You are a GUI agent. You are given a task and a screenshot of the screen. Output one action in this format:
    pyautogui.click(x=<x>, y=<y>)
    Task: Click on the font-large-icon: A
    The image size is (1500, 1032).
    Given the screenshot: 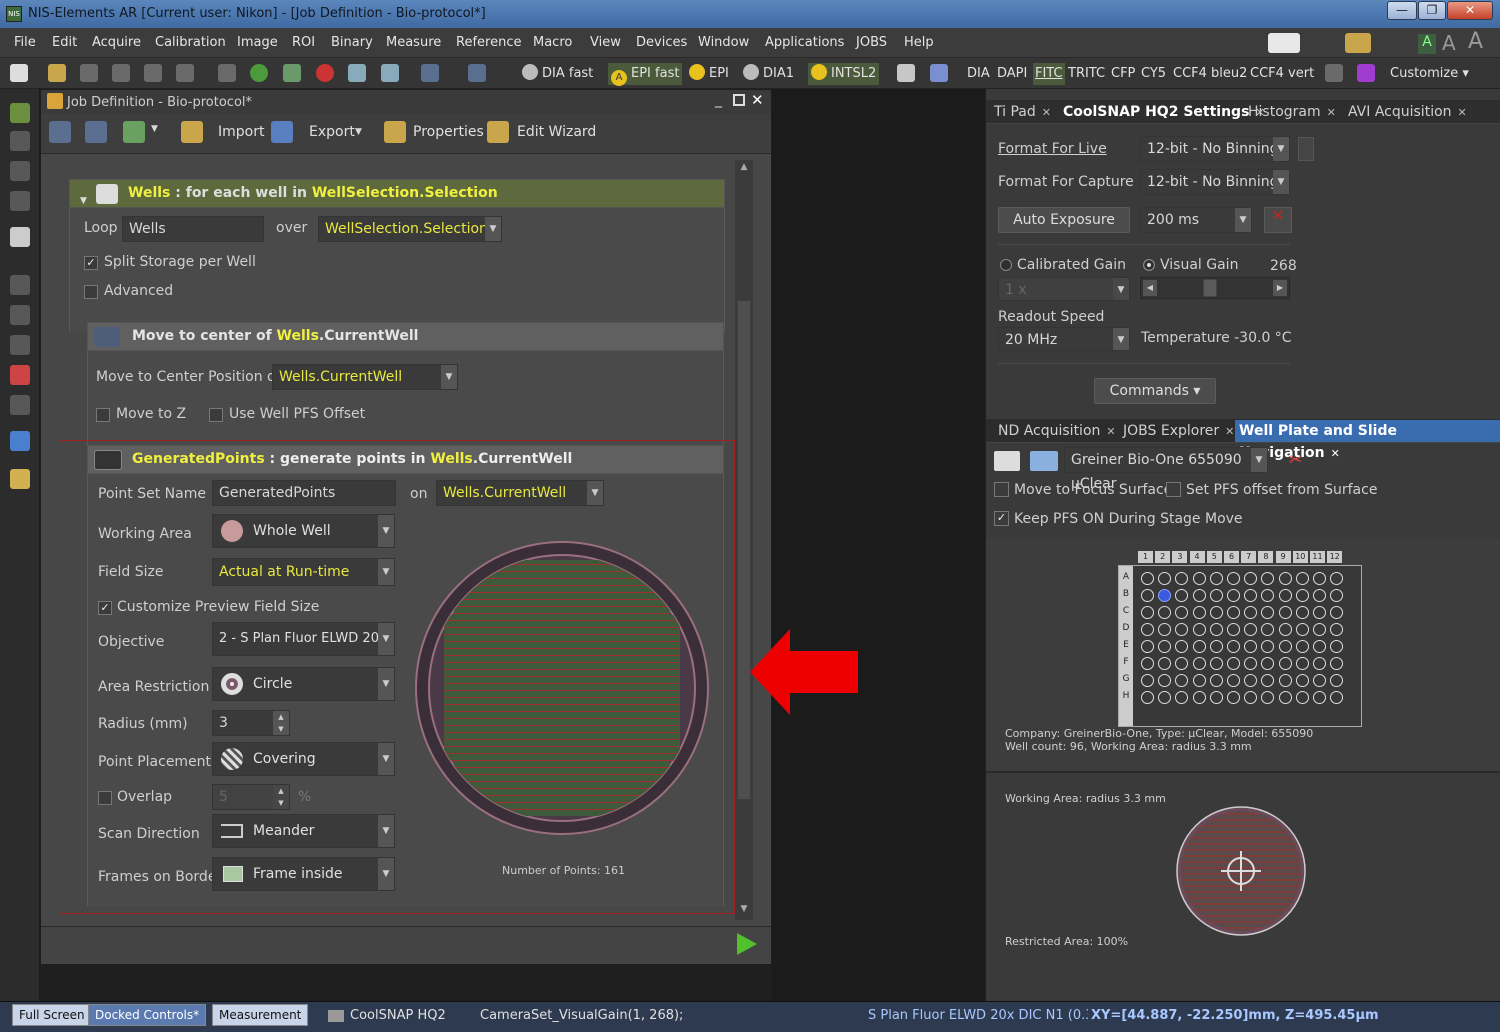 What is the action you would take?
    pyautogui.click(x=1475, y=41)
    